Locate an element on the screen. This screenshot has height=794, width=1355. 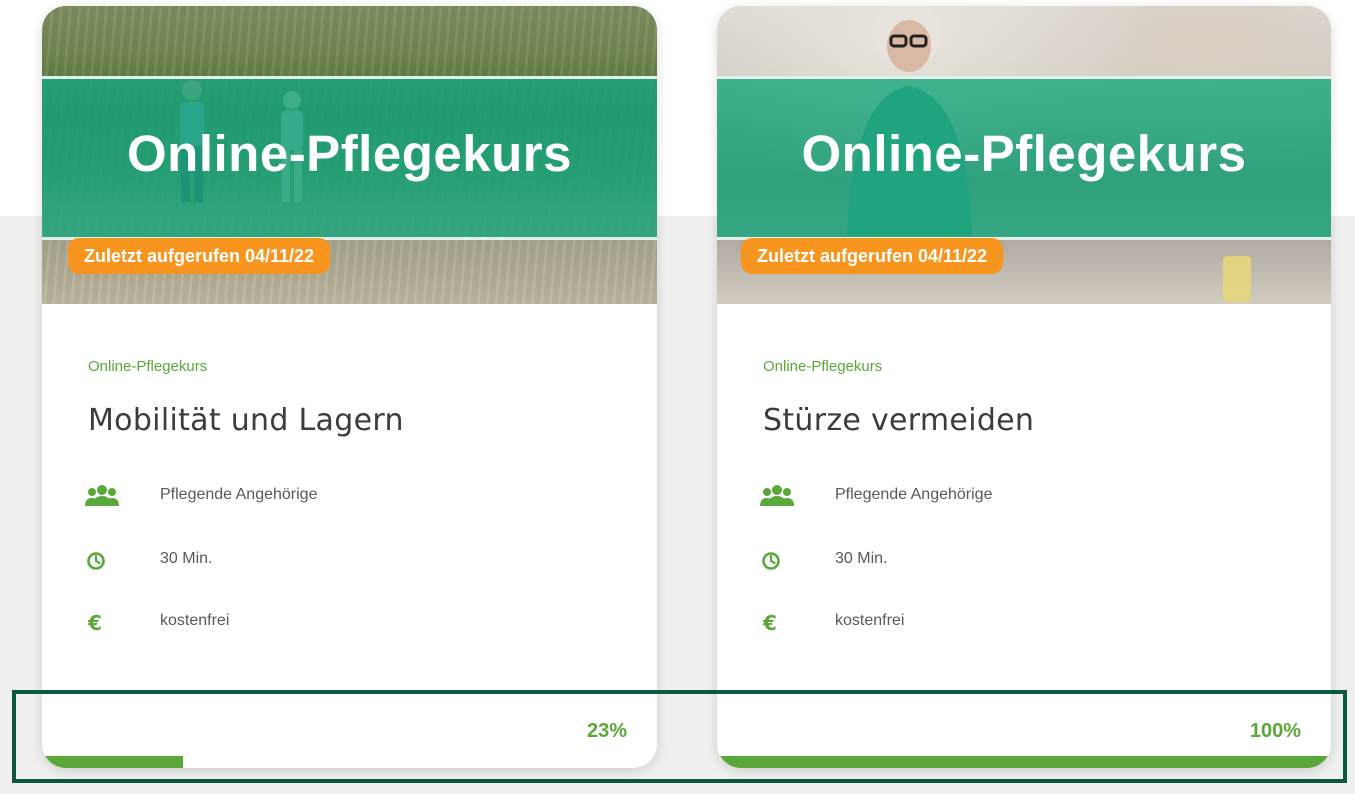
progress-highlight-box is located at coordinates (679, 736).